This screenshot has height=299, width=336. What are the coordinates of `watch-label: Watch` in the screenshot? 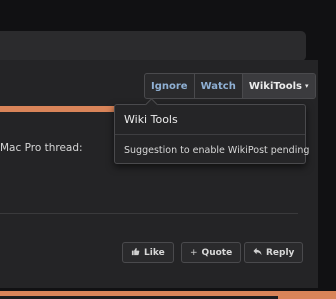 It's located at (218, 86).